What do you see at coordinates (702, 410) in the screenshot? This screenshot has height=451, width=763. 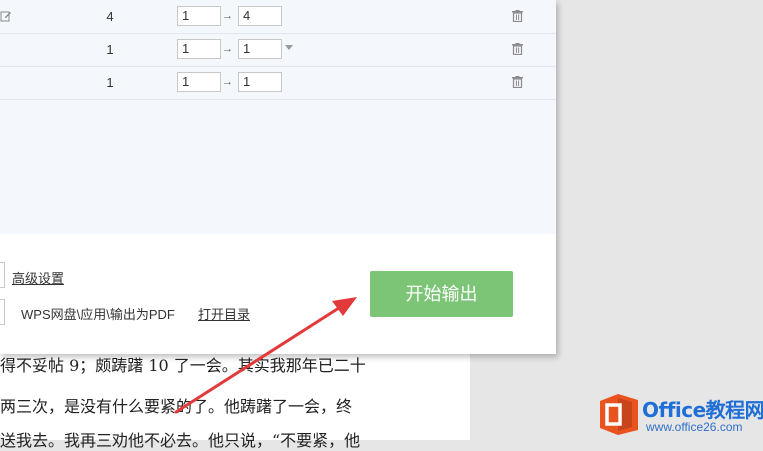 I see `watermark-name: Office教程网` at bounding box center [702, 410].